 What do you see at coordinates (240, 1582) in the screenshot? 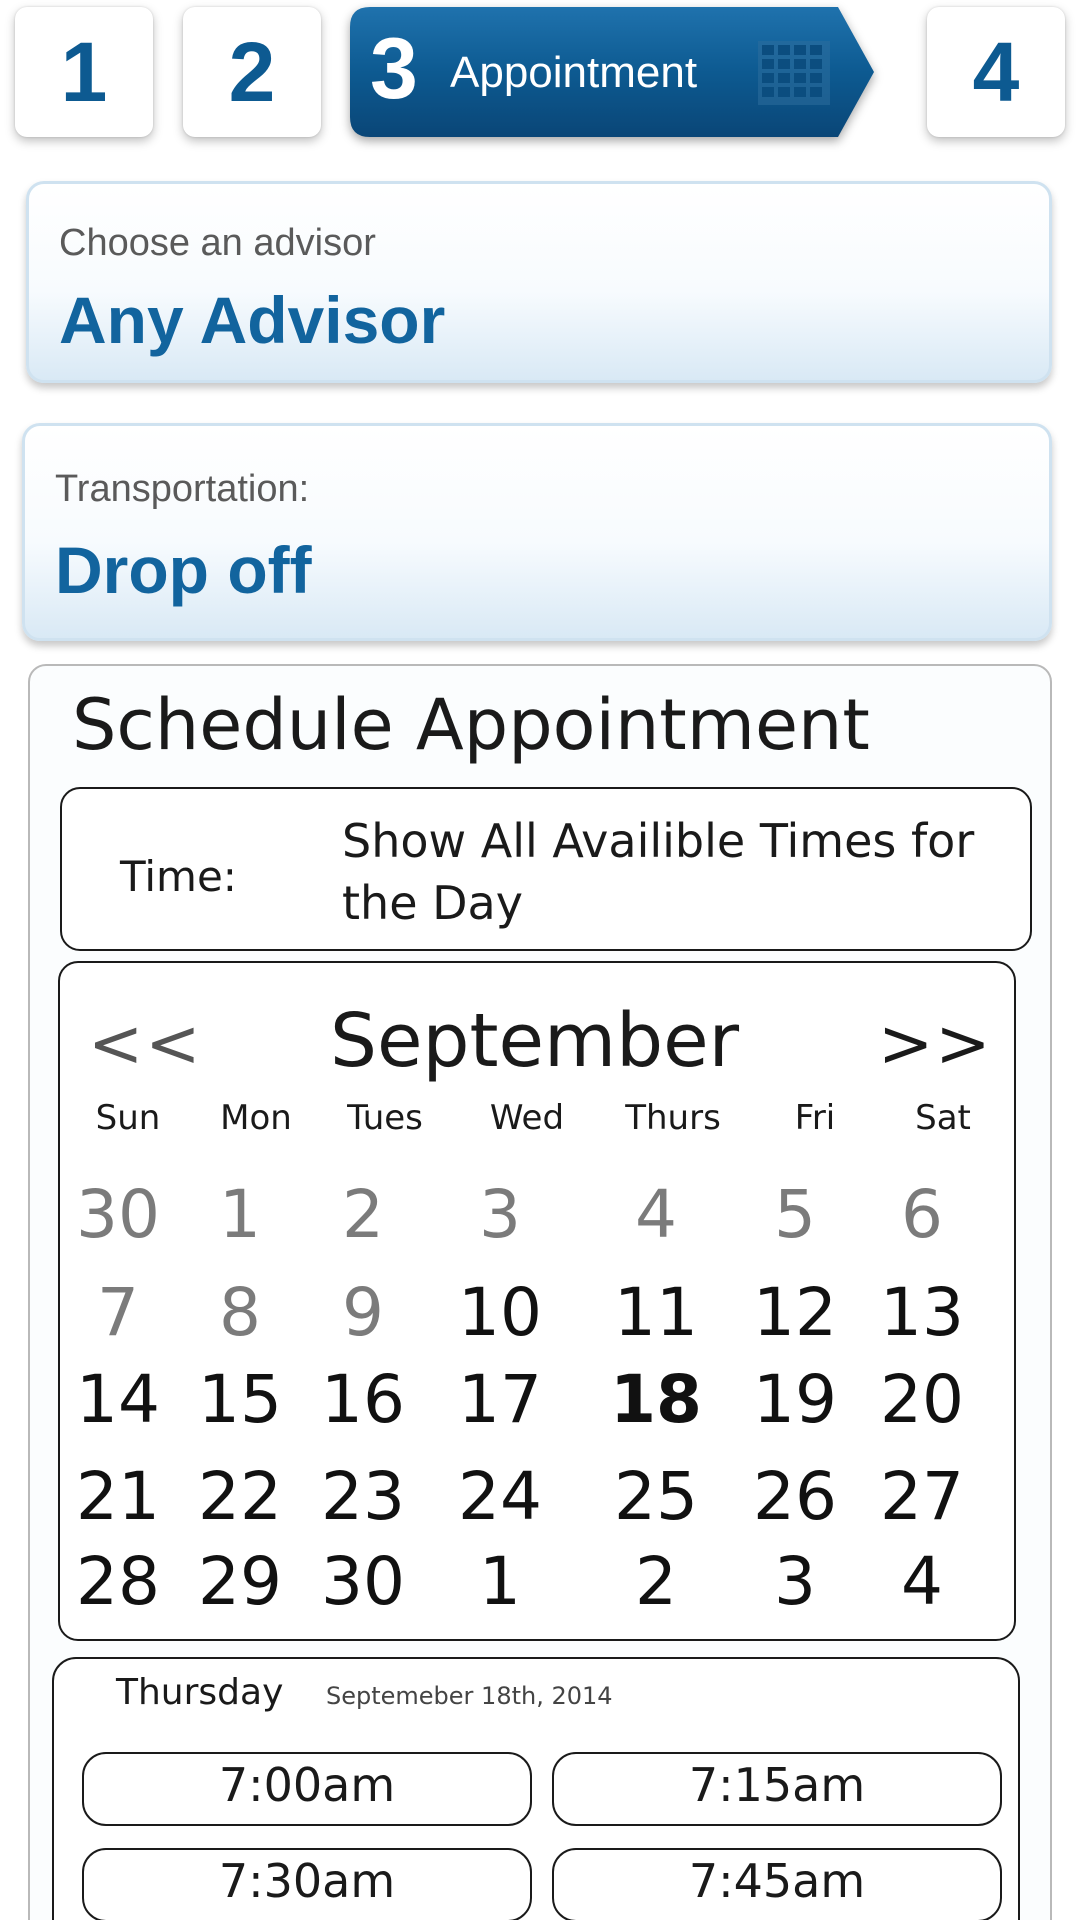
I see `calendar-day: 29` at bounding box center [240, 1582].